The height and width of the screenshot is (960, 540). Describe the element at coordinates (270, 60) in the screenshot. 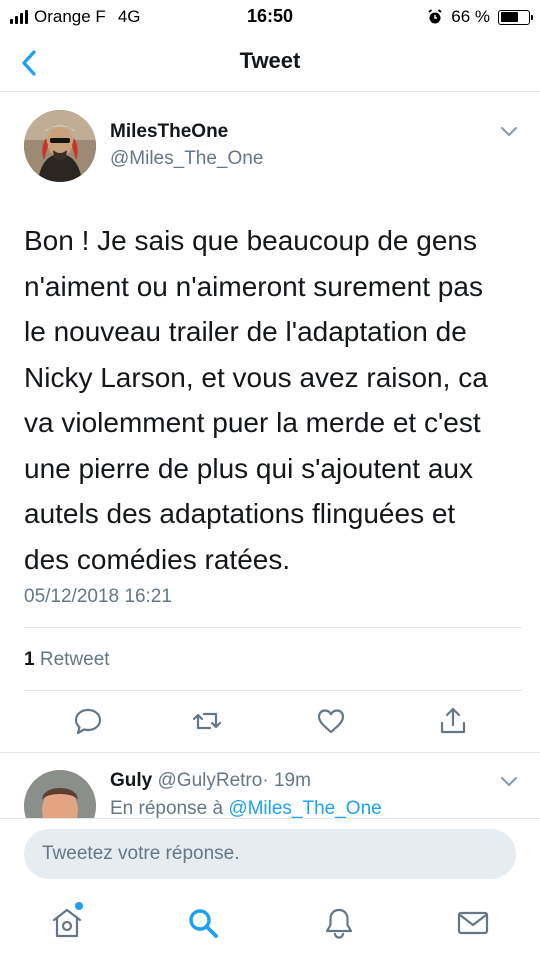

I see `page-title: Tweet` at that location.